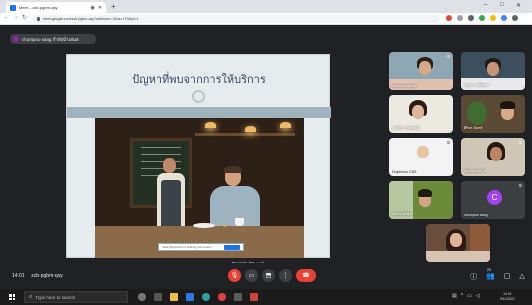  What do you see at coordinates (490, 277) in the screenshot?
I see `people-icon: 👥` at bounding box center [490, 277].